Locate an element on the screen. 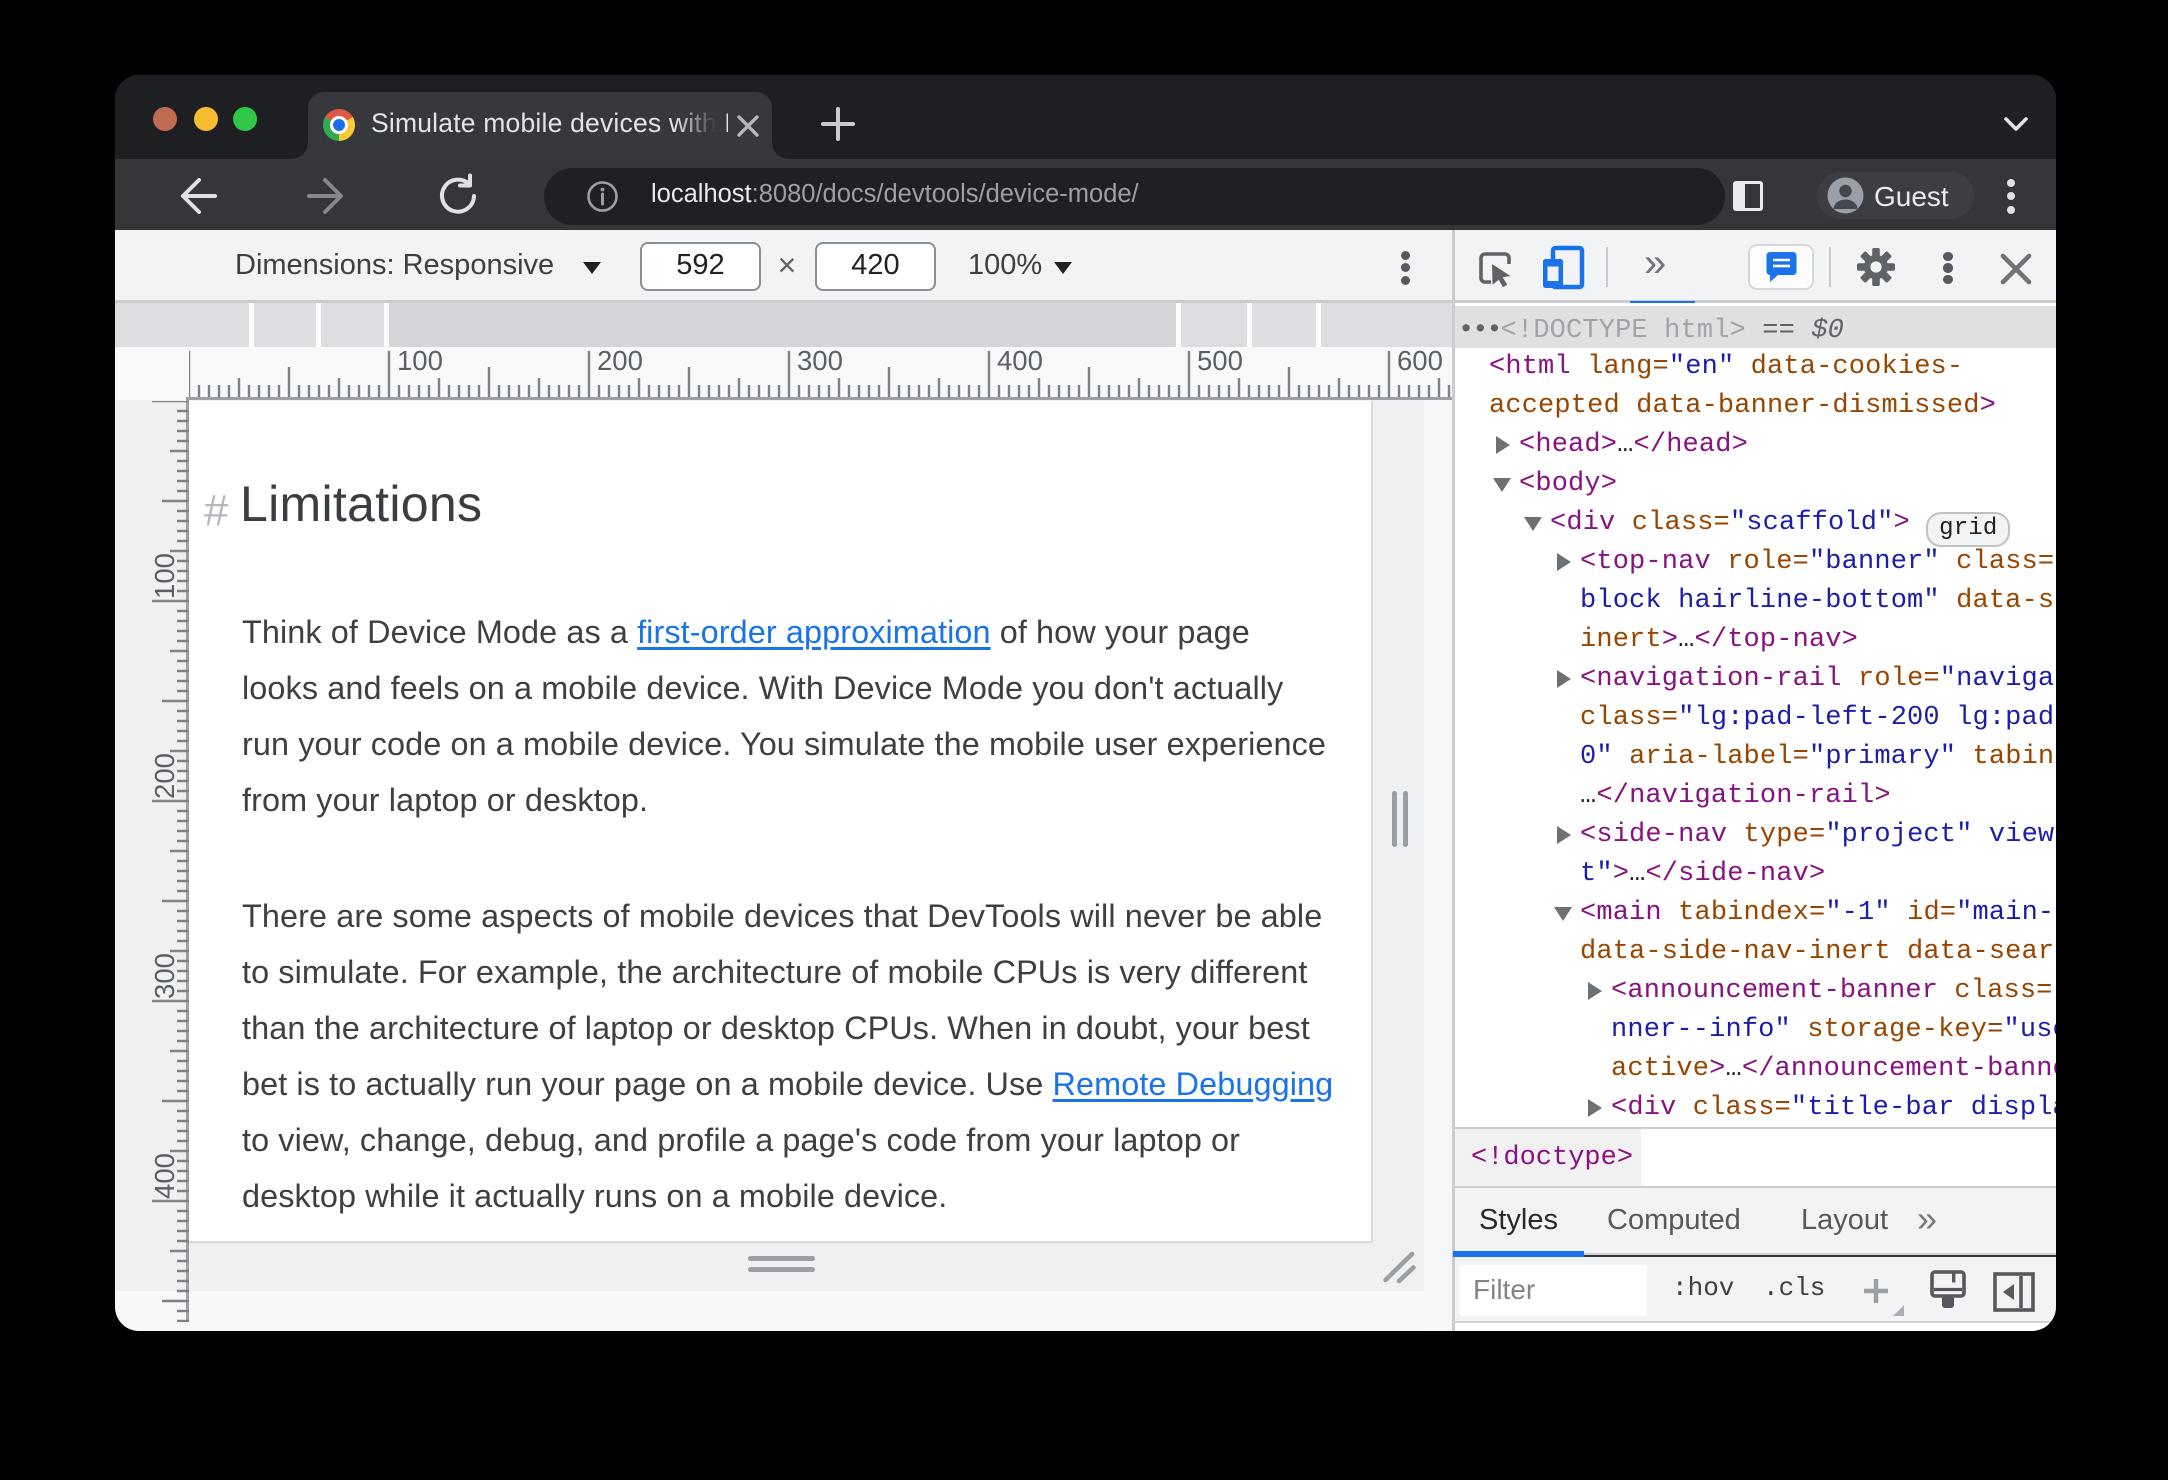 This screenshot has height=1480, width=2168. svg-text: 100 is located at coordinates (420, 361).